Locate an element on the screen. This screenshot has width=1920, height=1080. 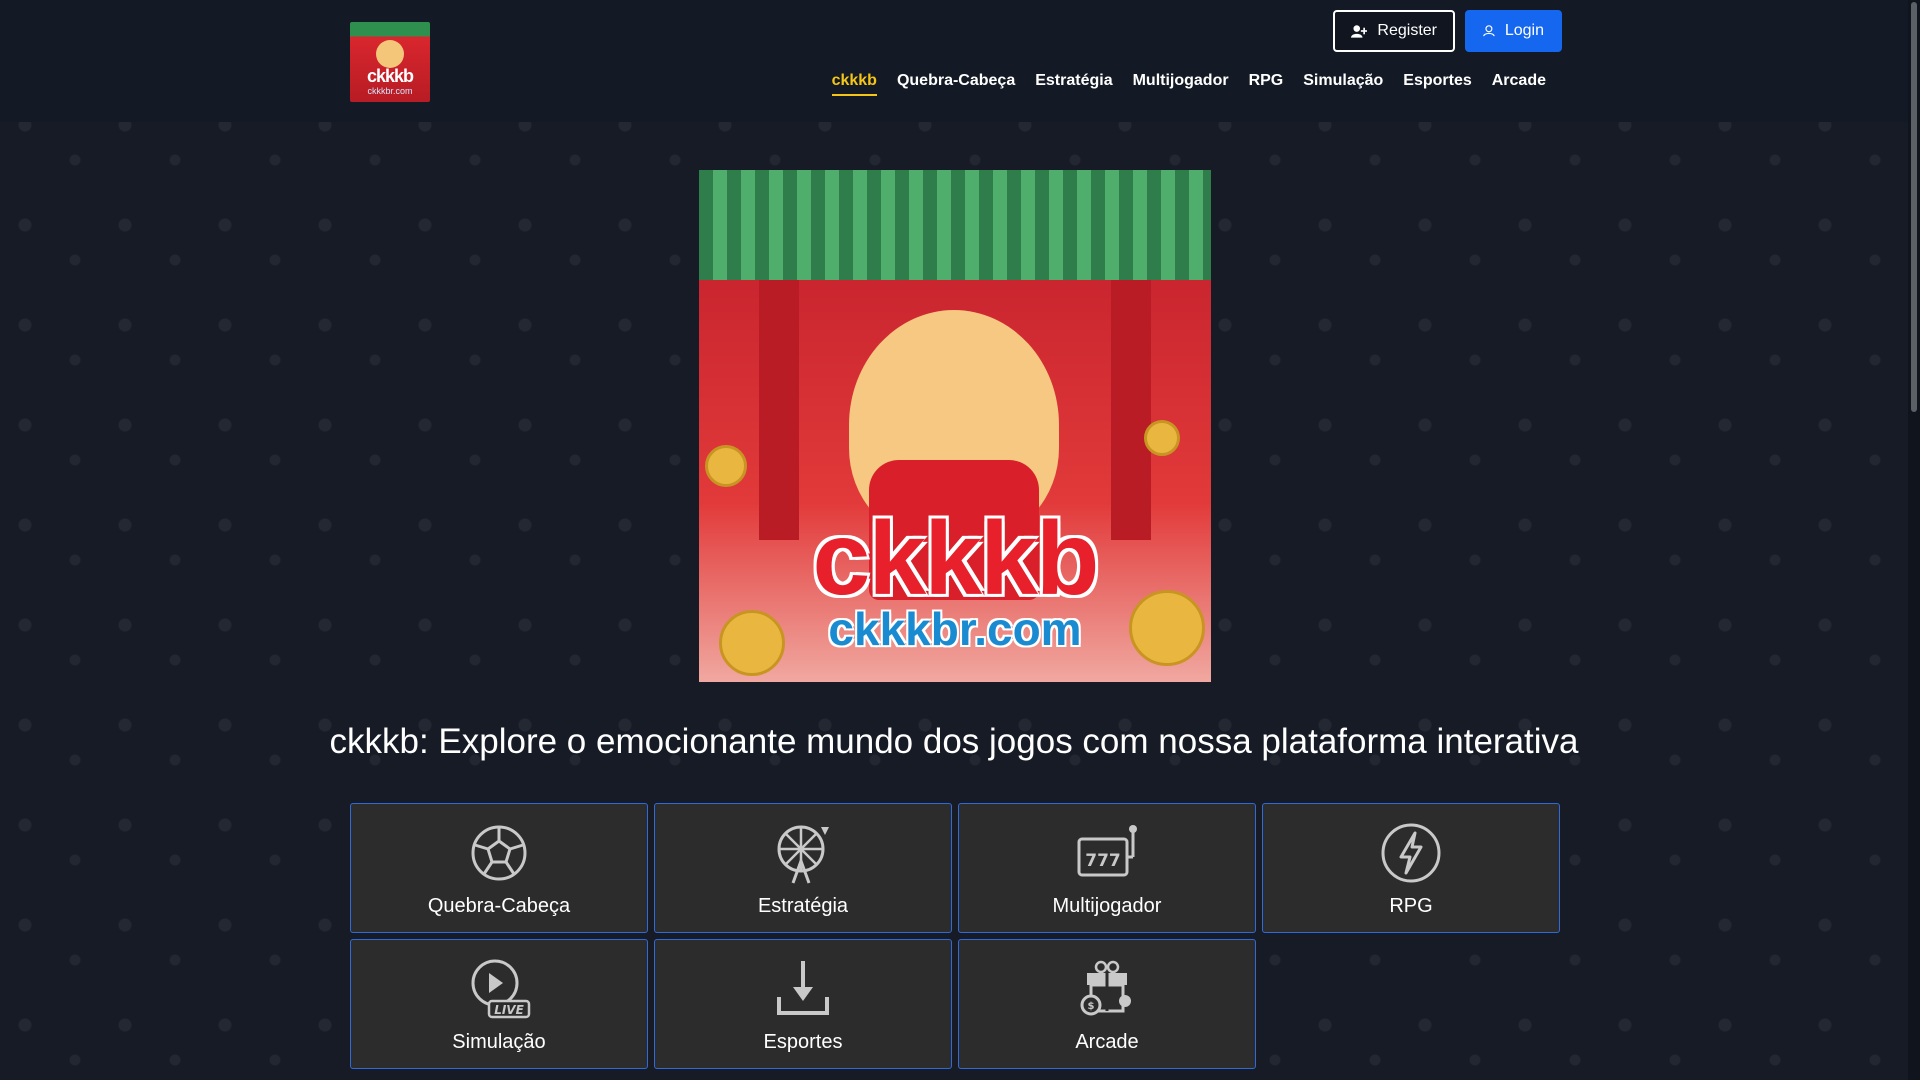
category-tile-arcade: $ Arcade is located at coordinates (1107, 1004).